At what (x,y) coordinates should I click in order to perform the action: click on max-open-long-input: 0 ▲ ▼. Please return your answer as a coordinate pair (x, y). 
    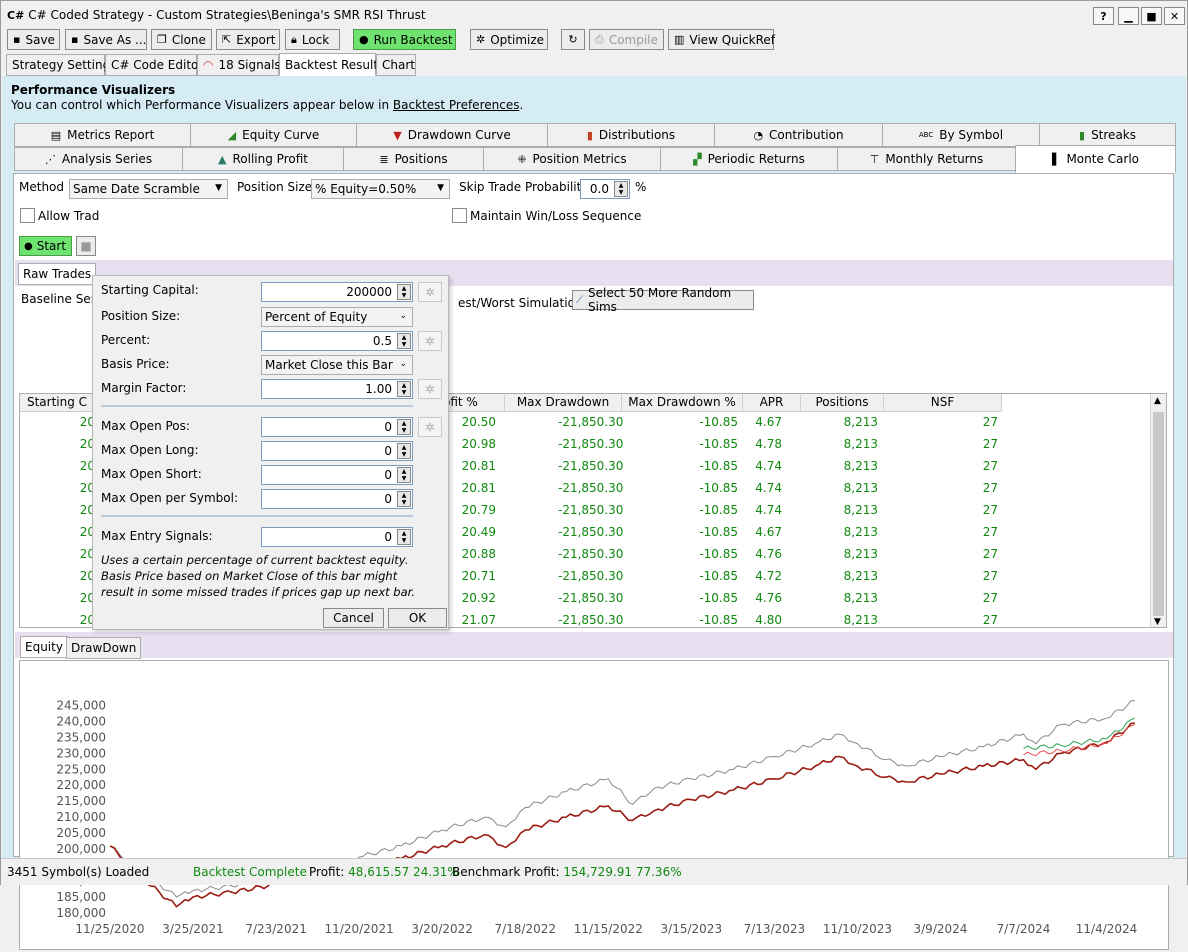
    Looking at the image, I should click on (337, 451).